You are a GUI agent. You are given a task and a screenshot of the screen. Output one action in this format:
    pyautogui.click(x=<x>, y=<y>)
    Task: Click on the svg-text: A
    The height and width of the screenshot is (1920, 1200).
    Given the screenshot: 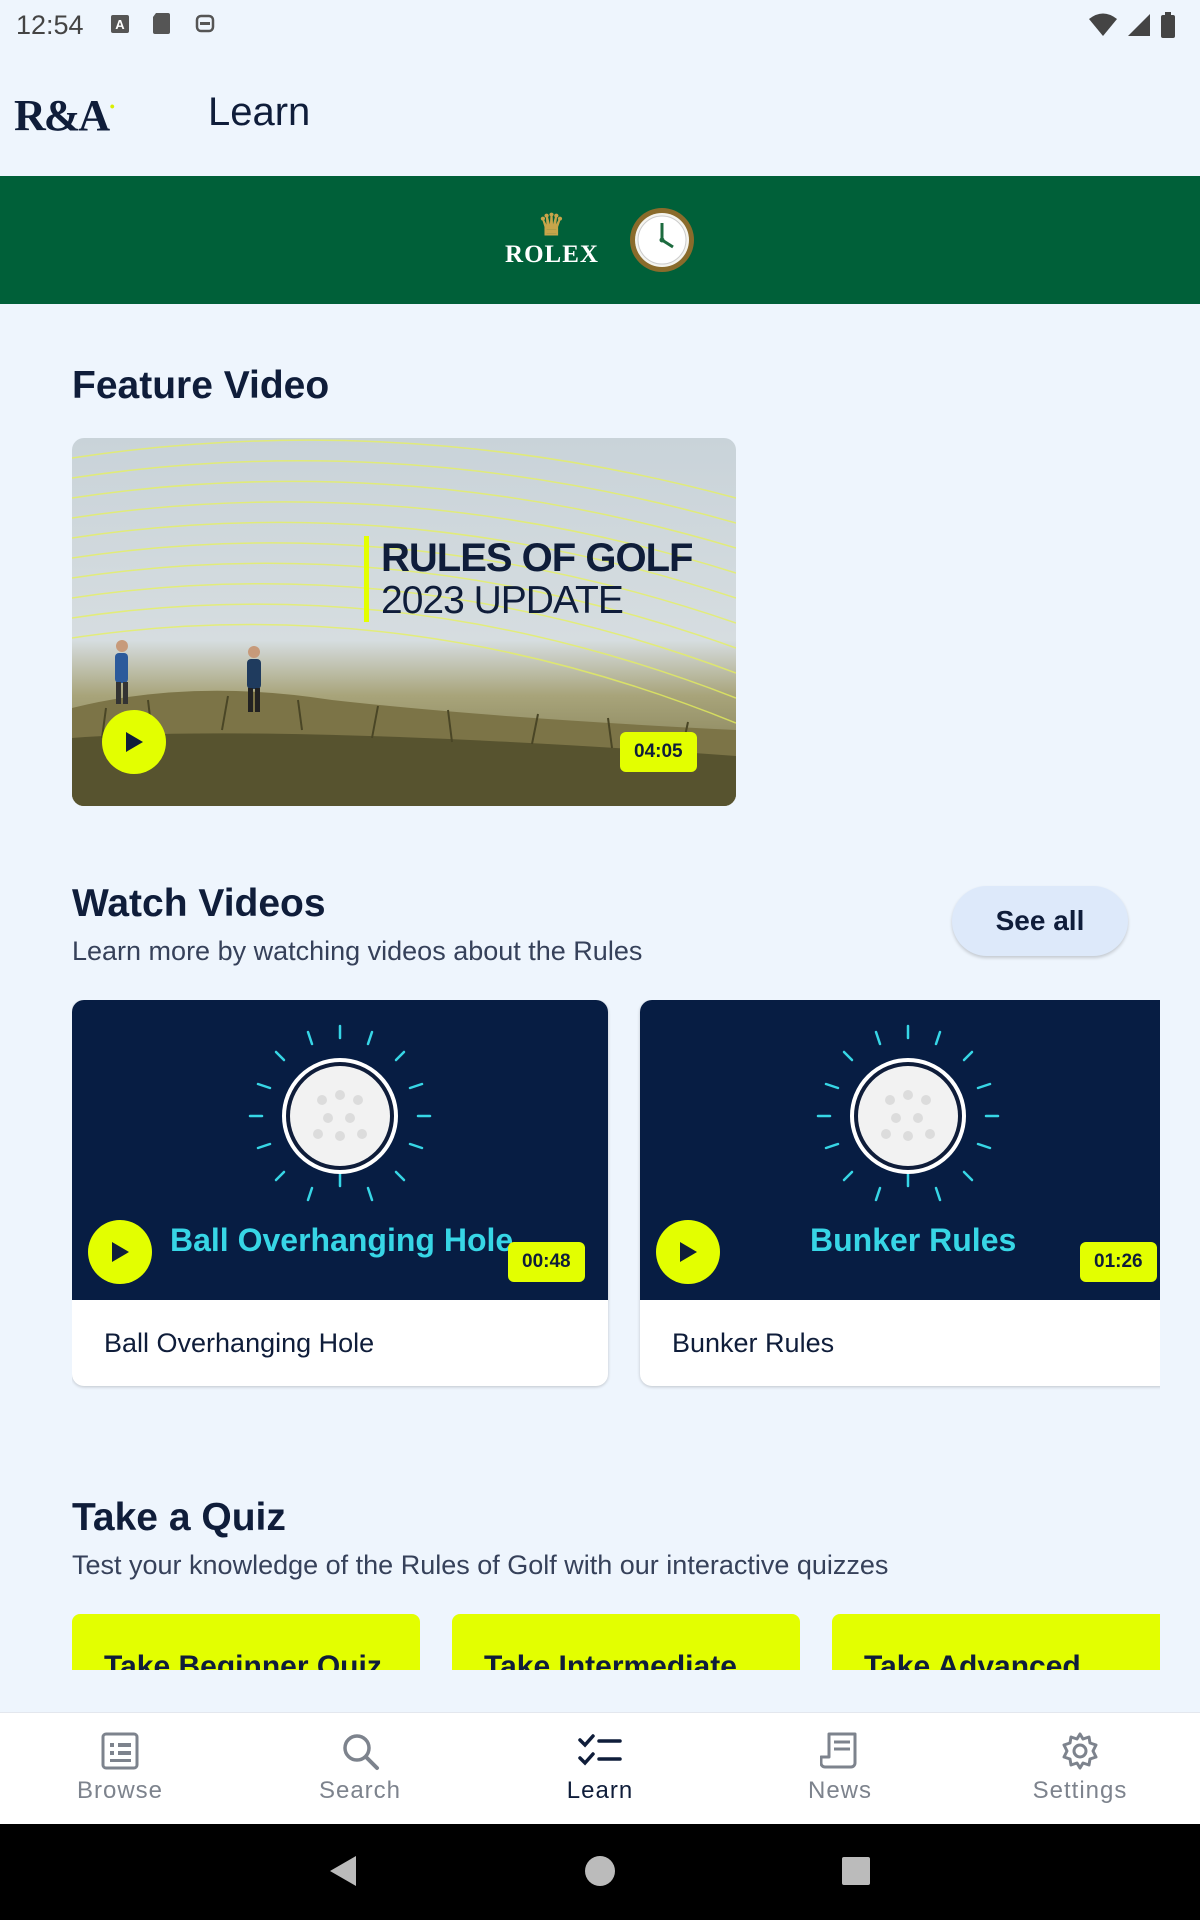 What is the action you would take?
    pyautogui.click(x=120, y=24)
    